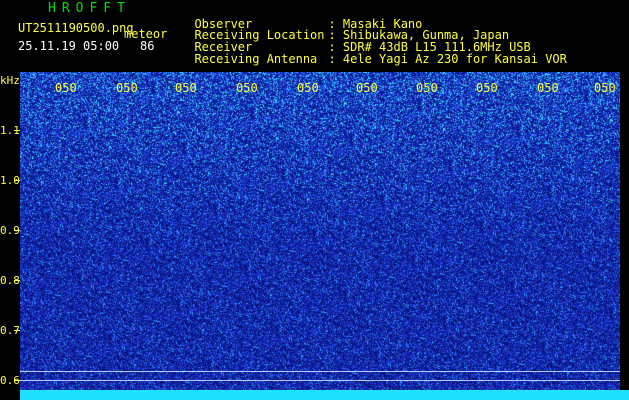  What do you see at coordinates (447, 59) in the screenshot?
I see `info-value: : 4ele Yagi Az 230 for Kansai VOR` at bounding box center [447, 59].